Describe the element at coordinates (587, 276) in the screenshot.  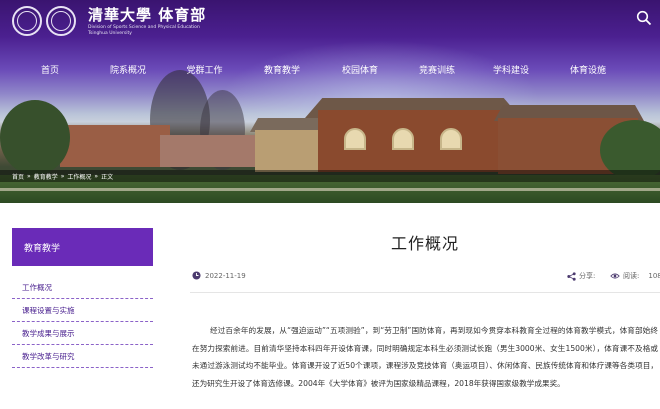
I see `share-label: 分享:` at that location.